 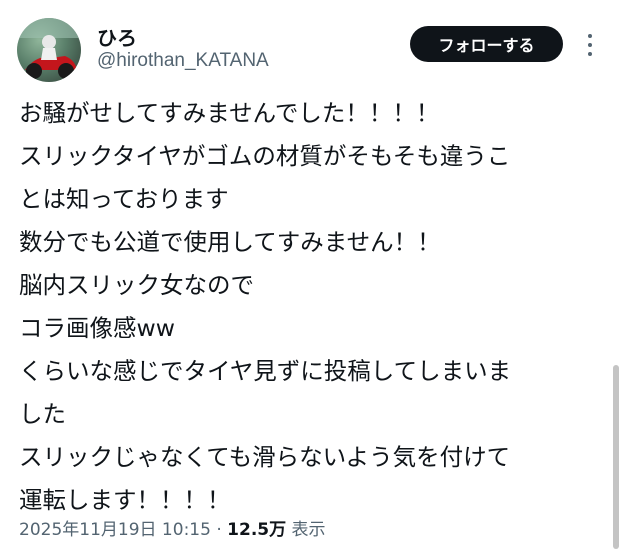 What do you see at coordinates (257, 530) in the screenshot?
I see `views-count: 12.5万` at bounding box center [257, 530].